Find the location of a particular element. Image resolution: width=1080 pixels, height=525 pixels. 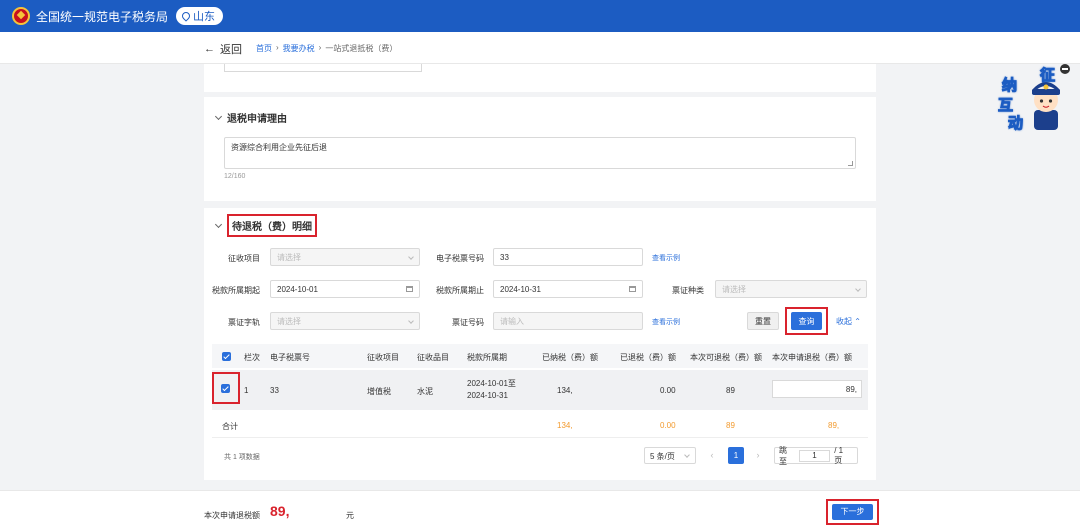

mascot-char-1: 征 is located at coordinates (1047, 76).